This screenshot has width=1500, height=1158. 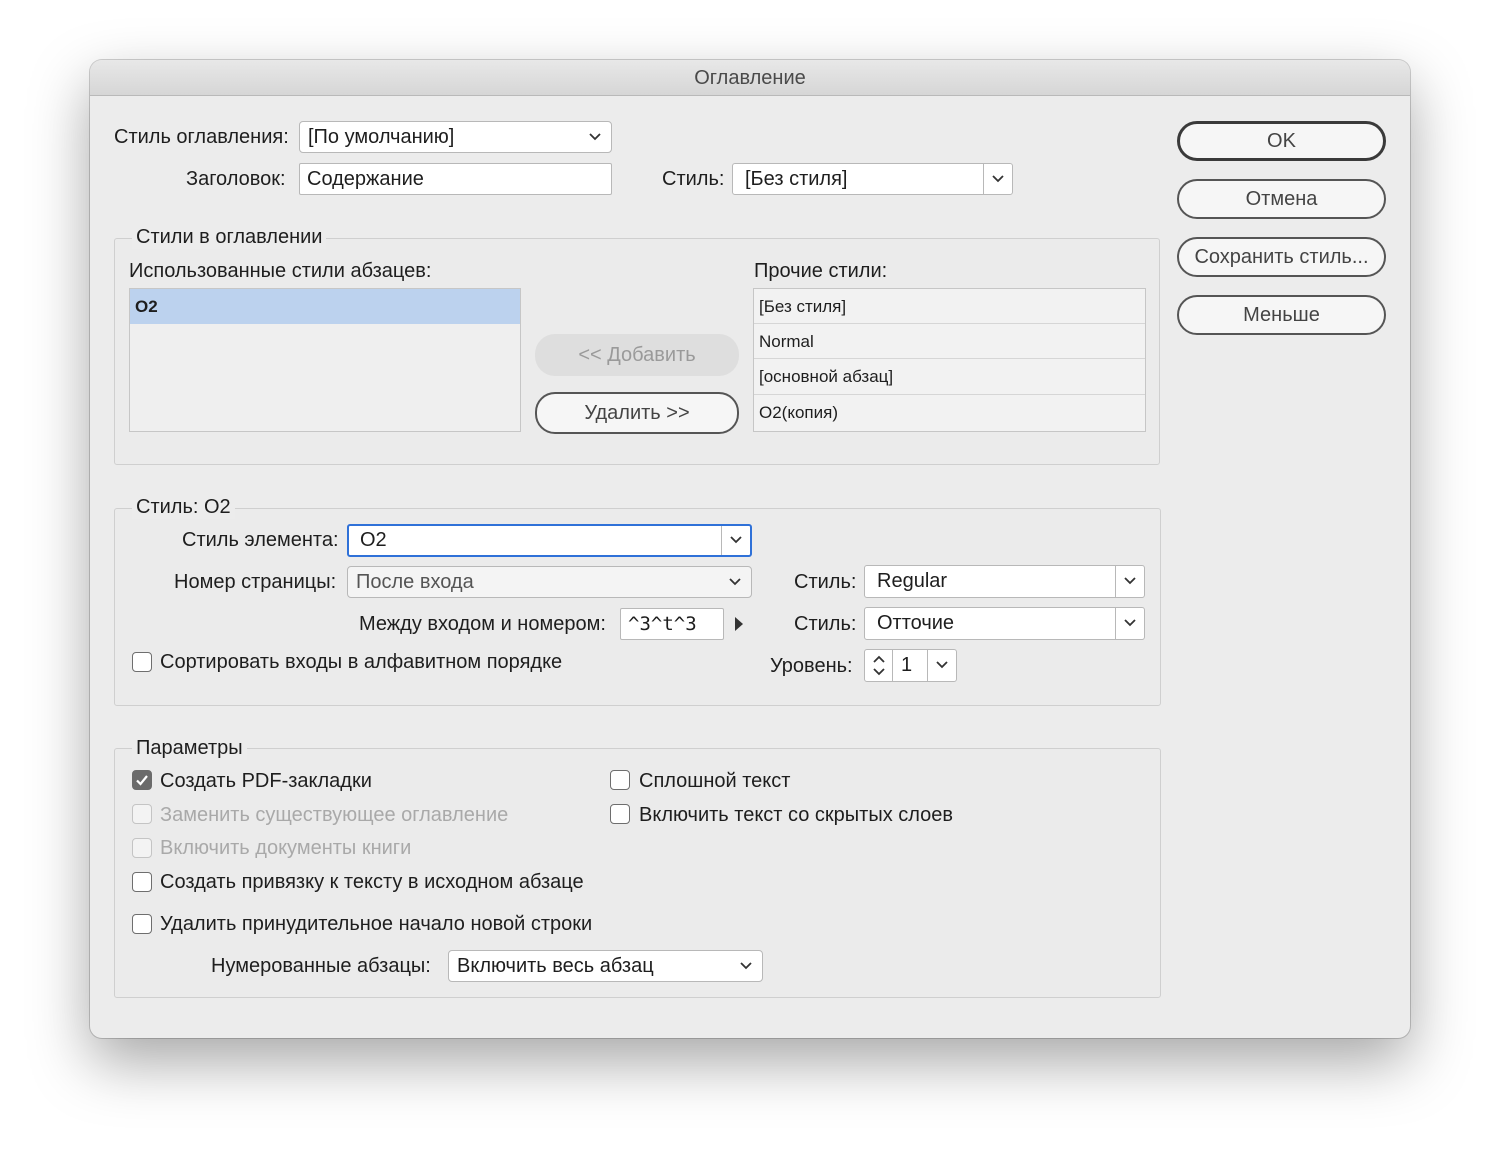 What do you see at coordinates (1004, 623) in the screenshot?
I see `between-style-combo: Отточие` at bounding box center [1004, 623].